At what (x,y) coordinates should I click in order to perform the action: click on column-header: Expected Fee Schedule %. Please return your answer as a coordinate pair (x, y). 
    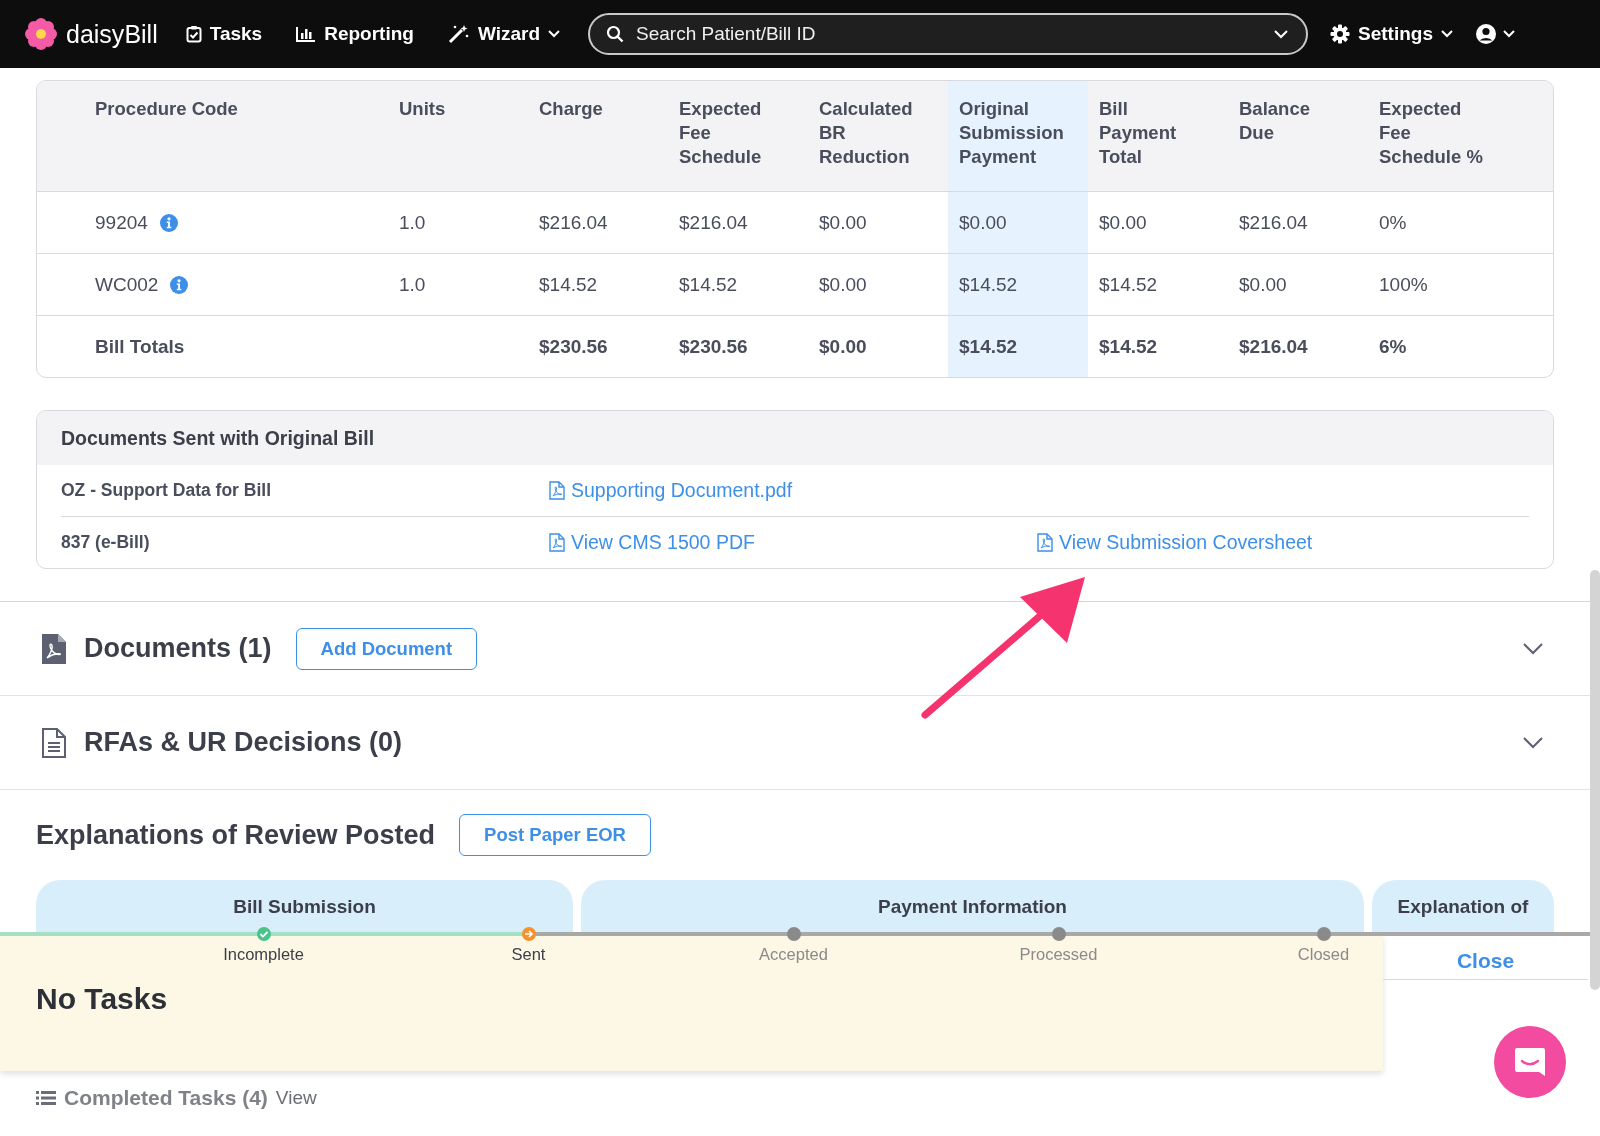
    Looking at the image, I should click on (1431, 133).